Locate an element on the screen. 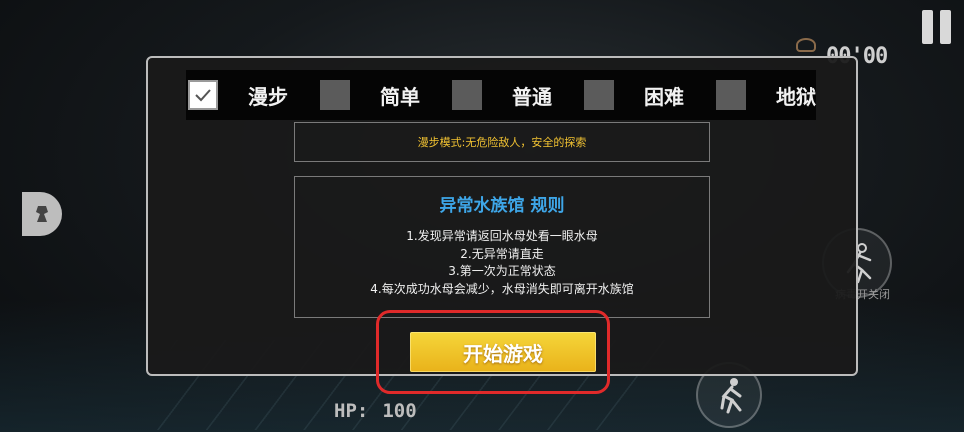  difficulty-label: 困难 is located at coordinates (664, 96).